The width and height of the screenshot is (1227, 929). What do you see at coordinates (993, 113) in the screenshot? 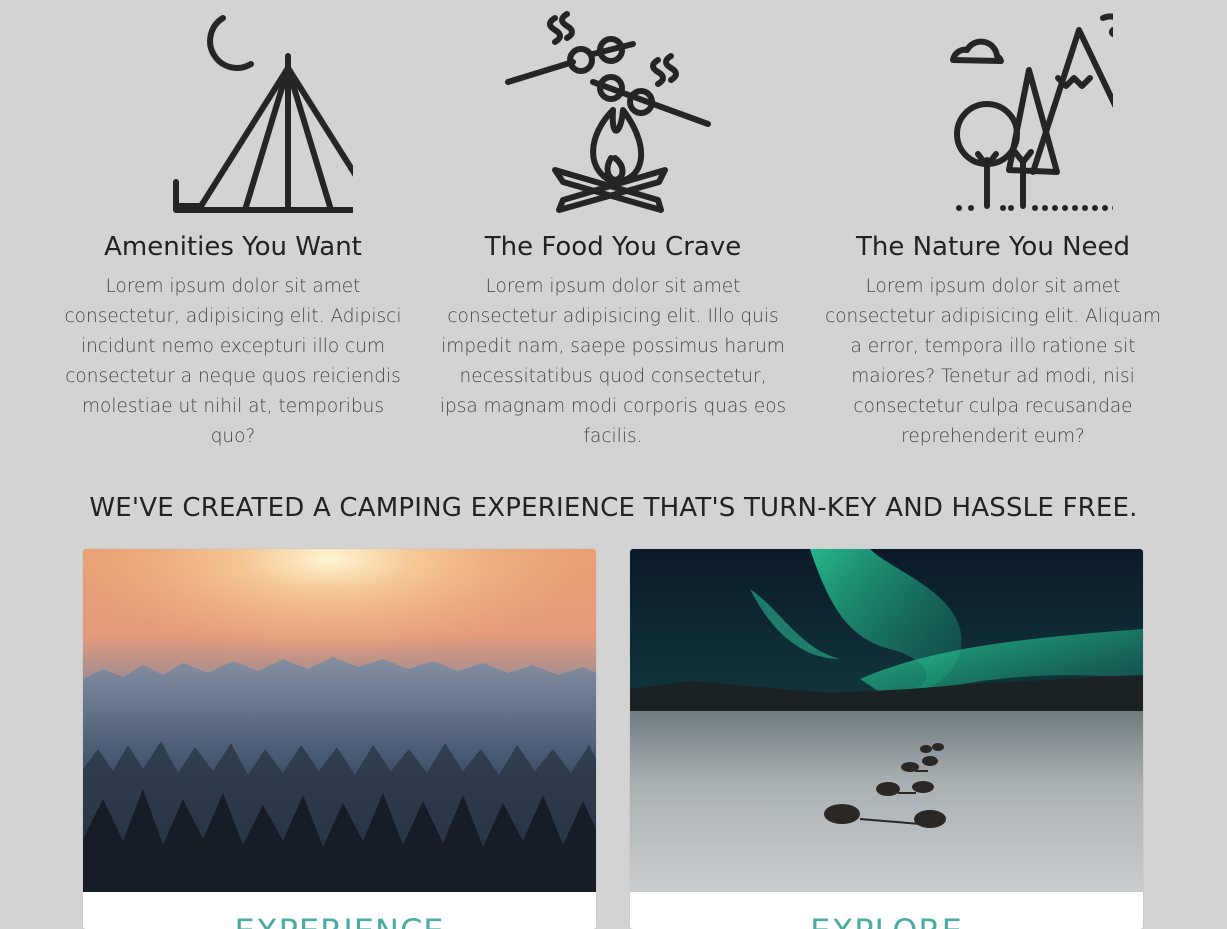
I see `mountains-trees-icon` at bounding box center [993, 113].